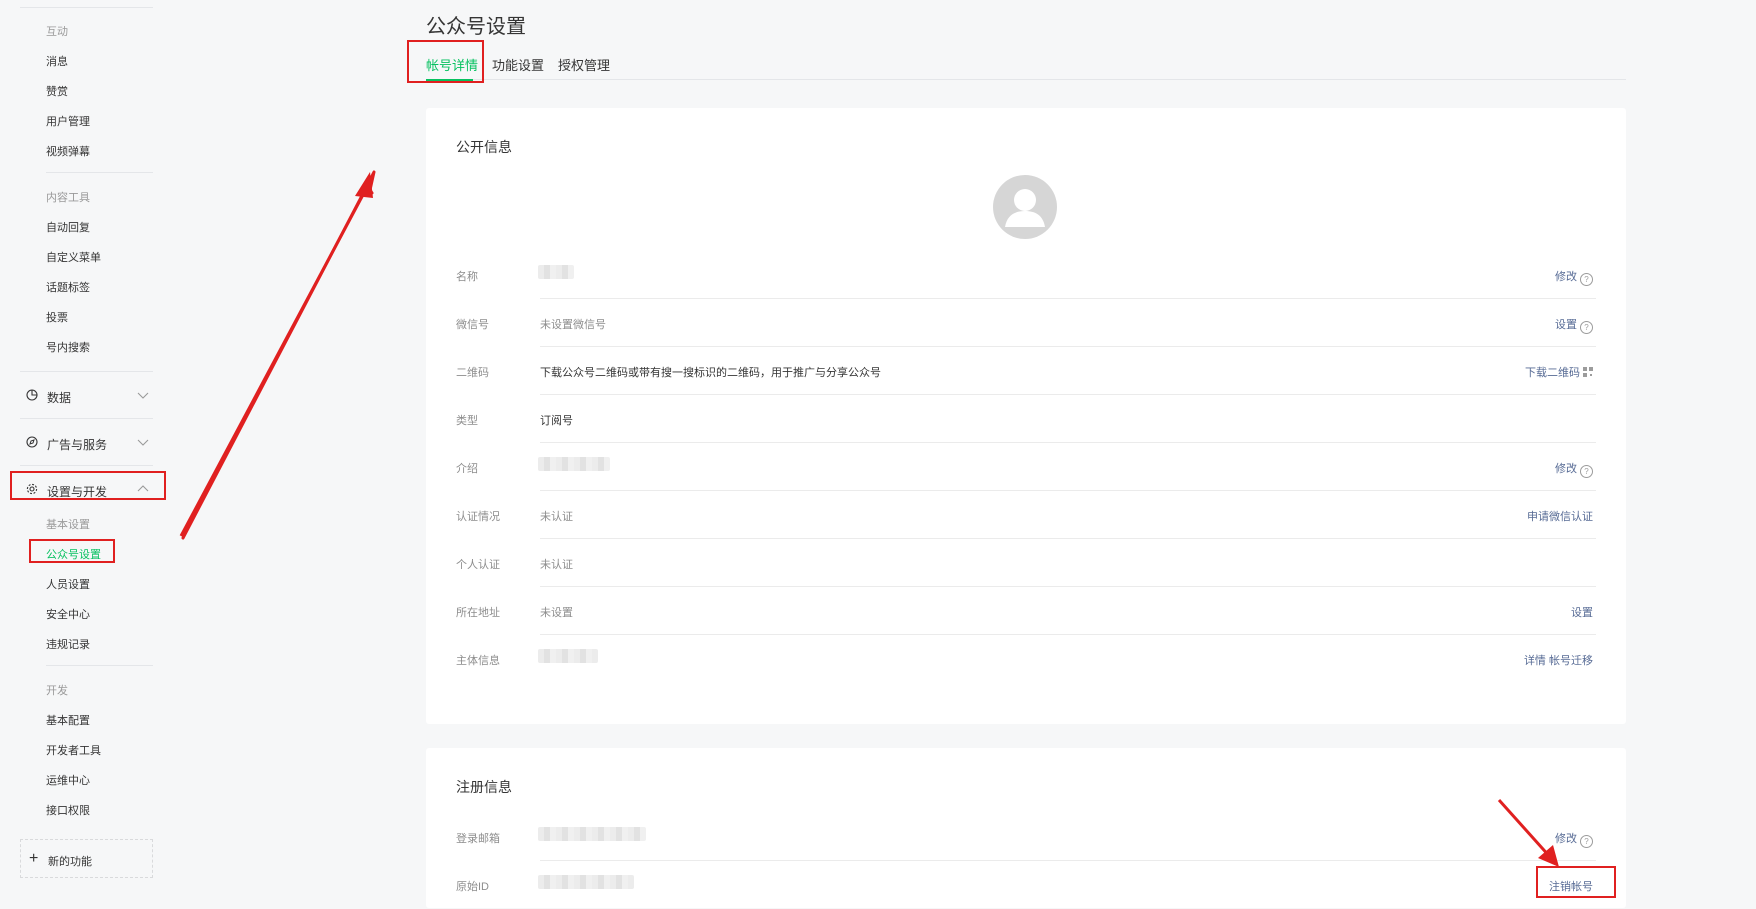  What do you see at coordinates (476, 27) in the screenshot?
I see `page-title: 公众号设置` at bounding box center [476, 27].